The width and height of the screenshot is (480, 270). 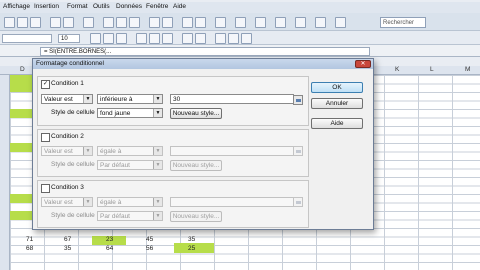 What do you see at coordinates (280, 22) in the screenshot?
I see `navigator-icon` at bounding box center [280, 22].